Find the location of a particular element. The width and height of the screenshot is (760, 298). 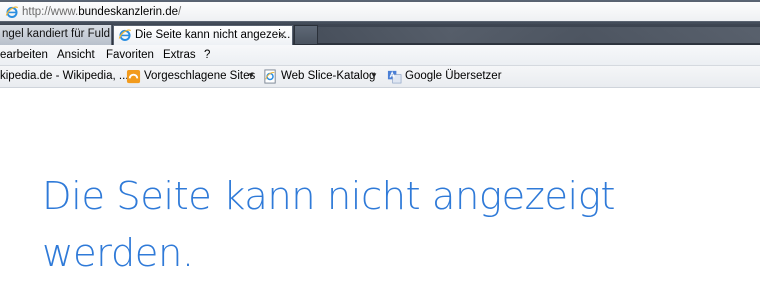

suggested-sites-icon is located at coordinates (133, 76).